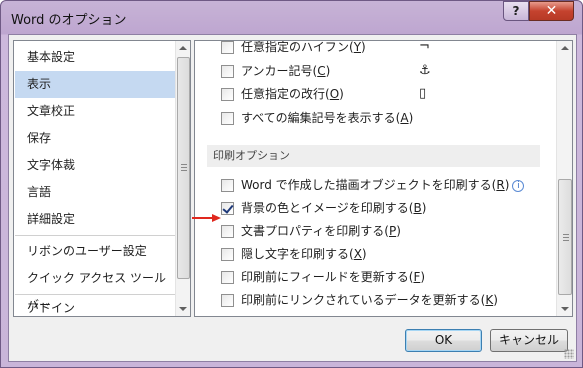 The image size is (583, 368). I want to click on help-button: ?, so click(516, 11).